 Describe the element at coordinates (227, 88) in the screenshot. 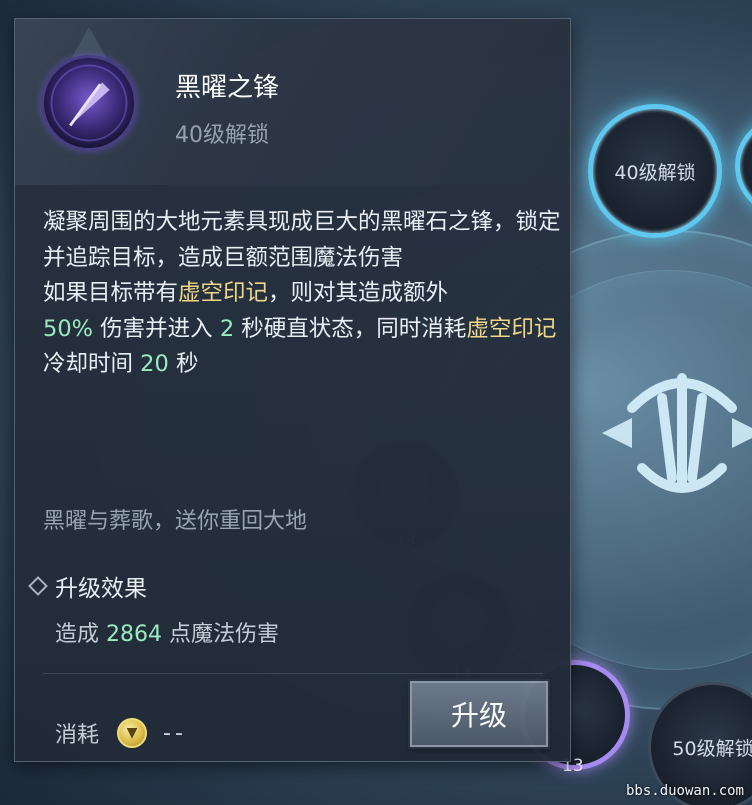

I see `skill-name: 黑曜之锋` at that location.